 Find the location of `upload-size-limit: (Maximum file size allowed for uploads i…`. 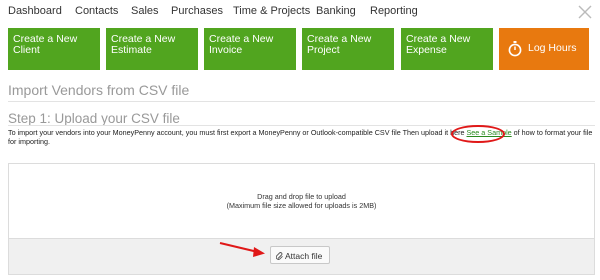

upload-size-limit: (Maximum file size allowed for uploads i… is located at coordinates (301, 205).